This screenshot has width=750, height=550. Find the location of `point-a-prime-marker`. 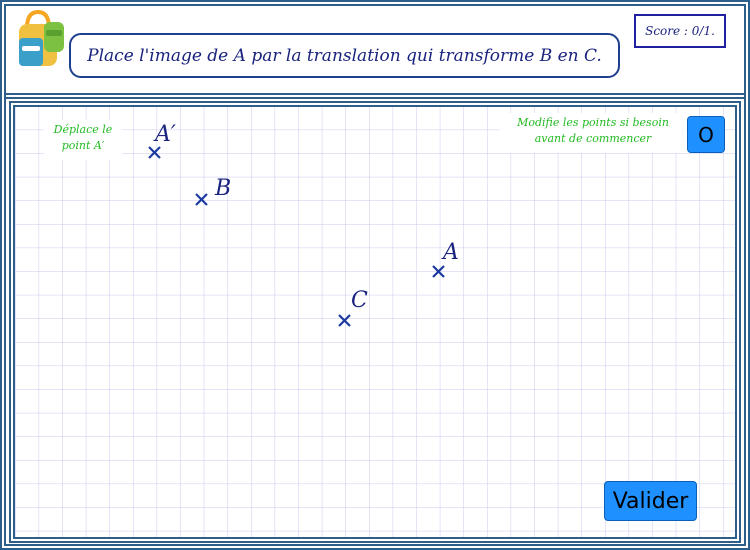

point-a-prime-marker is located at coordinates (154, 152).